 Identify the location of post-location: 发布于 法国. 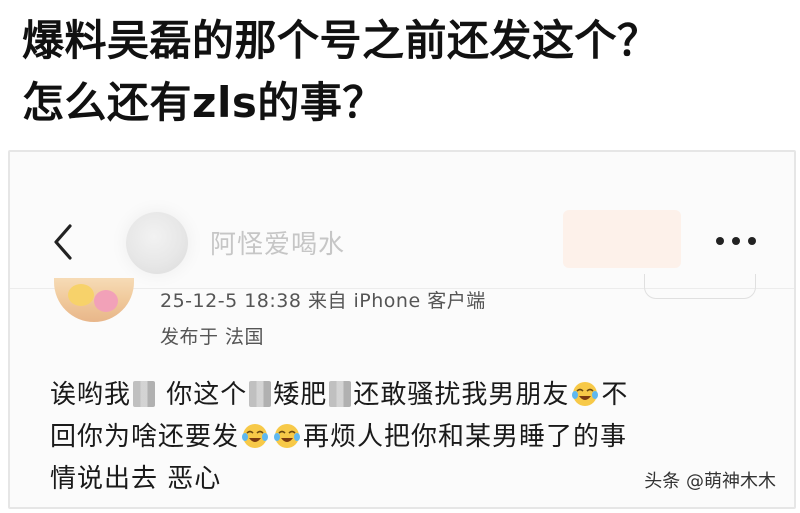
(212, 337).